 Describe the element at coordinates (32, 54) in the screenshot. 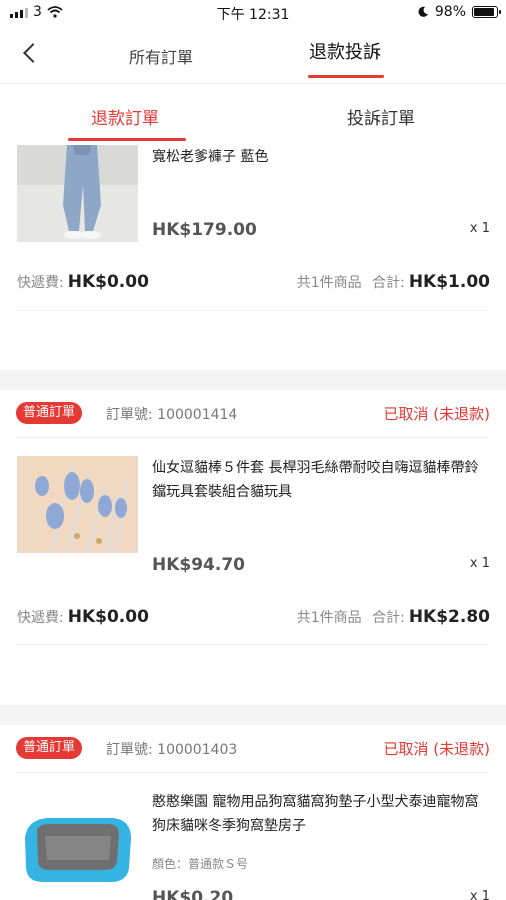

I see `back-arrow-icon` at that location.